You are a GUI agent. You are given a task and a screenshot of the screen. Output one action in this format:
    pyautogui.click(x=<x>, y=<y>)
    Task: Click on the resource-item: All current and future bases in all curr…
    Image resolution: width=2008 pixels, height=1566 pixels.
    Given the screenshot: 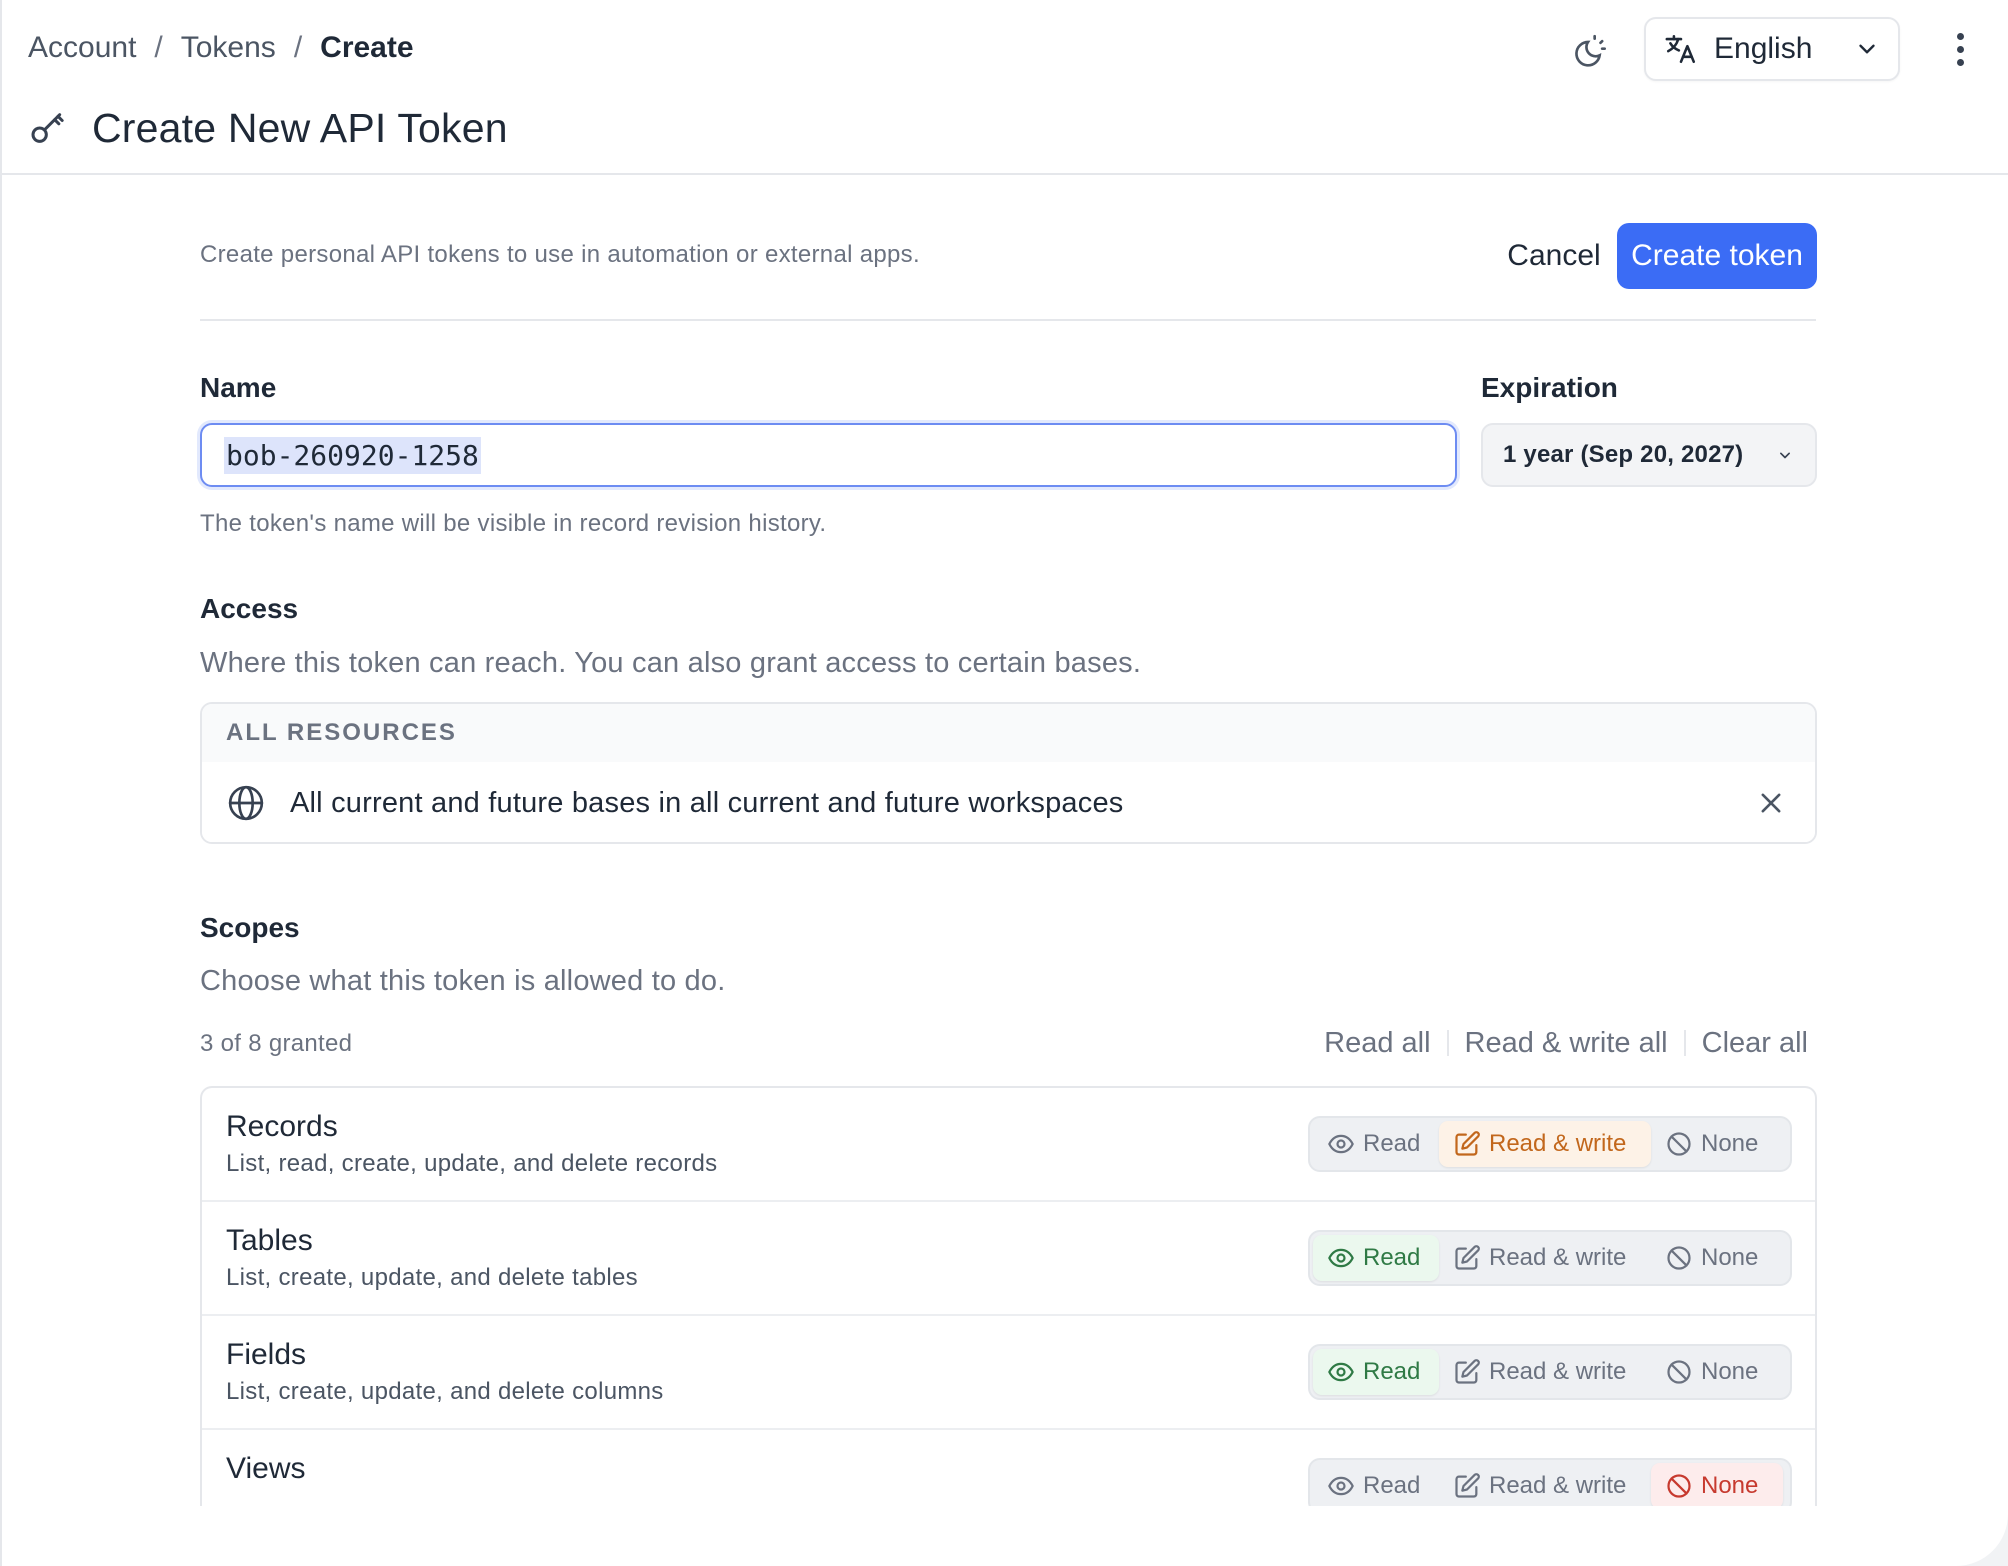 What is the action you would take?
    pyautogui.click(x=1008, y=802)
    